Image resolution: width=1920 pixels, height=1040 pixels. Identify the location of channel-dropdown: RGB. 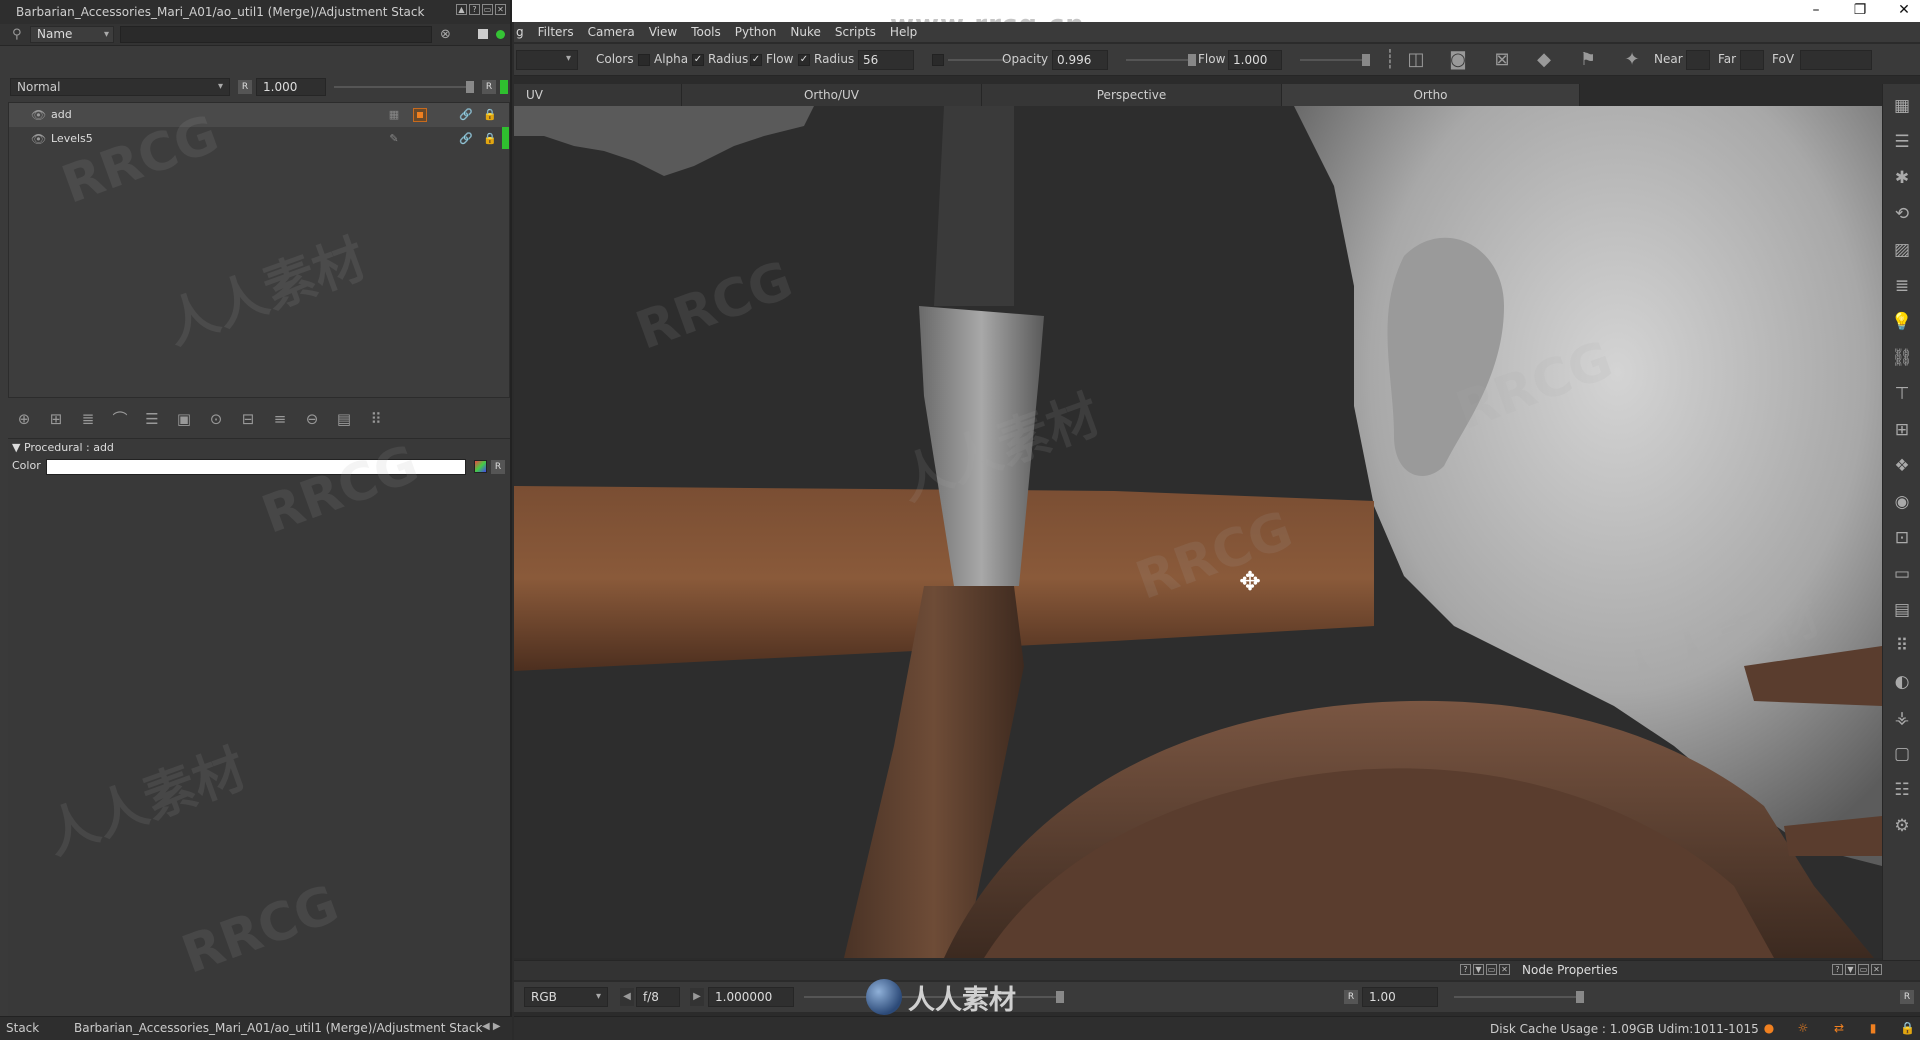
(566, 997).